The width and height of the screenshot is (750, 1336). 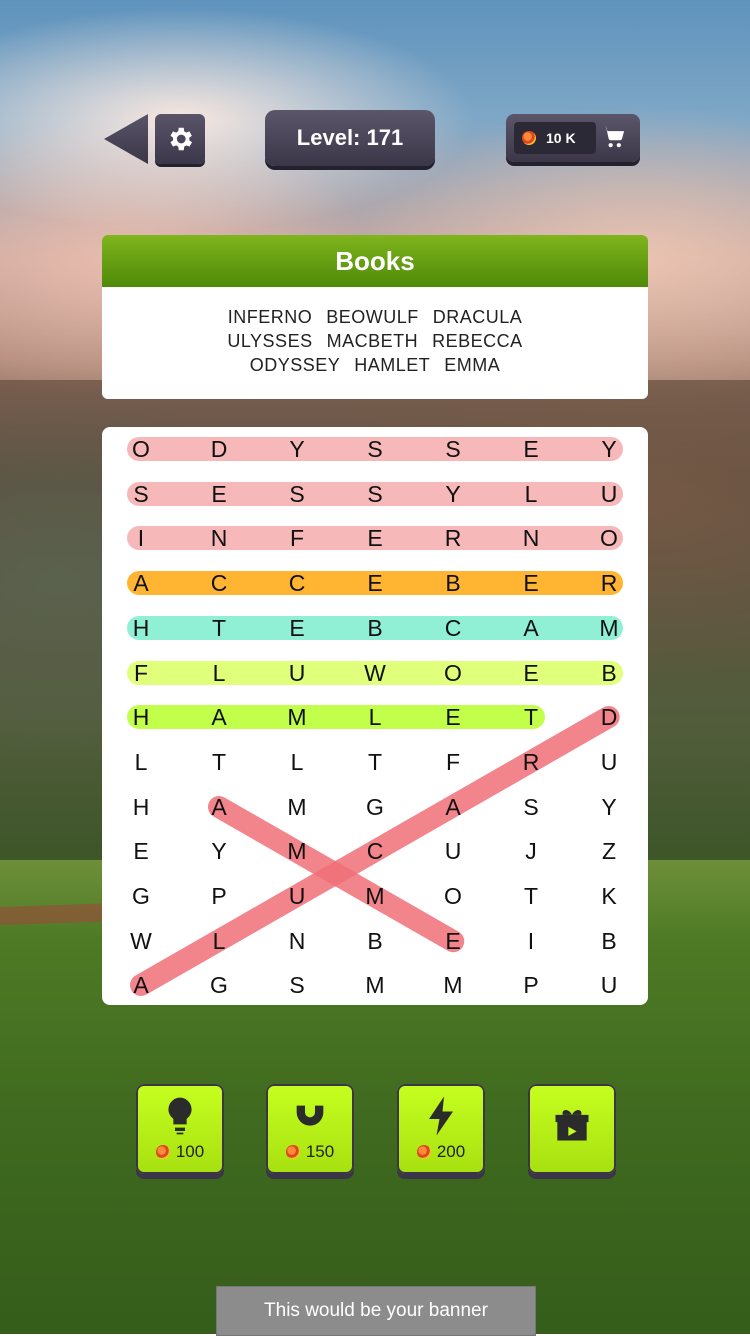 What do you see at coordinates (531, 851) in the screenshot?
I see `grid-letter: J` at bounding box center [531, 851].